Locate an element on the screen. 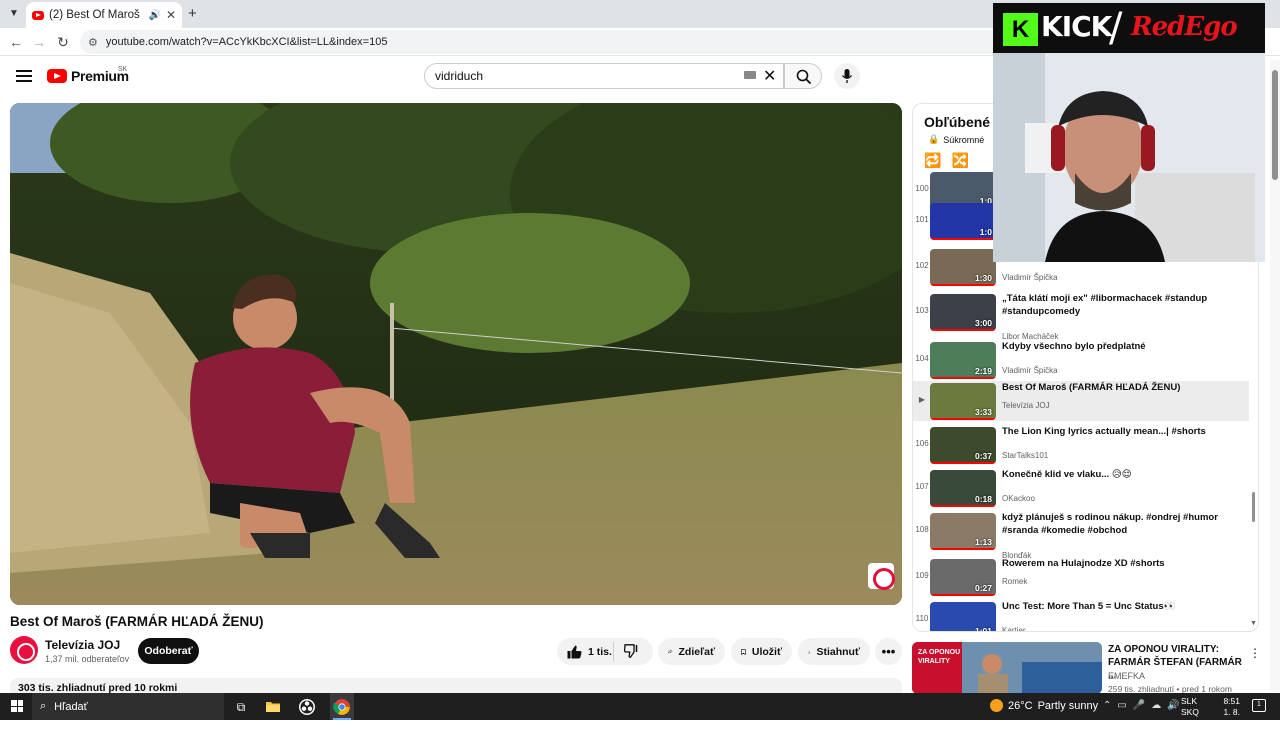  webcam-feed-image is located at coordinates (1129, 157).